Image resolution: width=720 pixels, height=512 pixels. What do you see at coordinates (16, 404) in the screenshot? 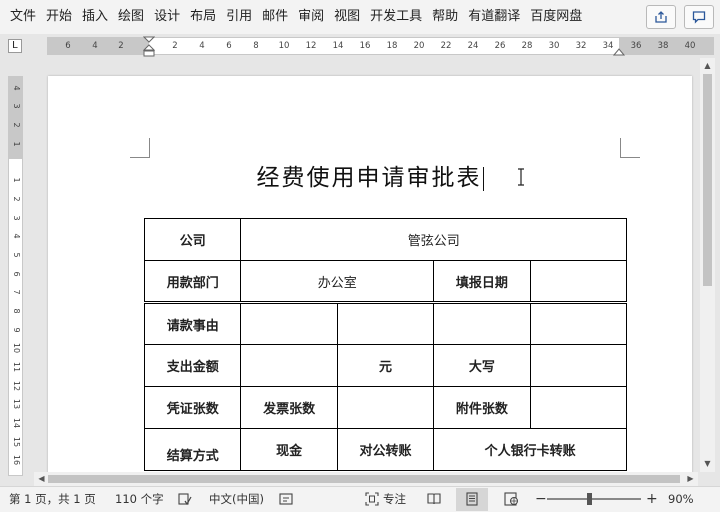
I see `ruler-tick: 13` at bounding box center [16, 404].